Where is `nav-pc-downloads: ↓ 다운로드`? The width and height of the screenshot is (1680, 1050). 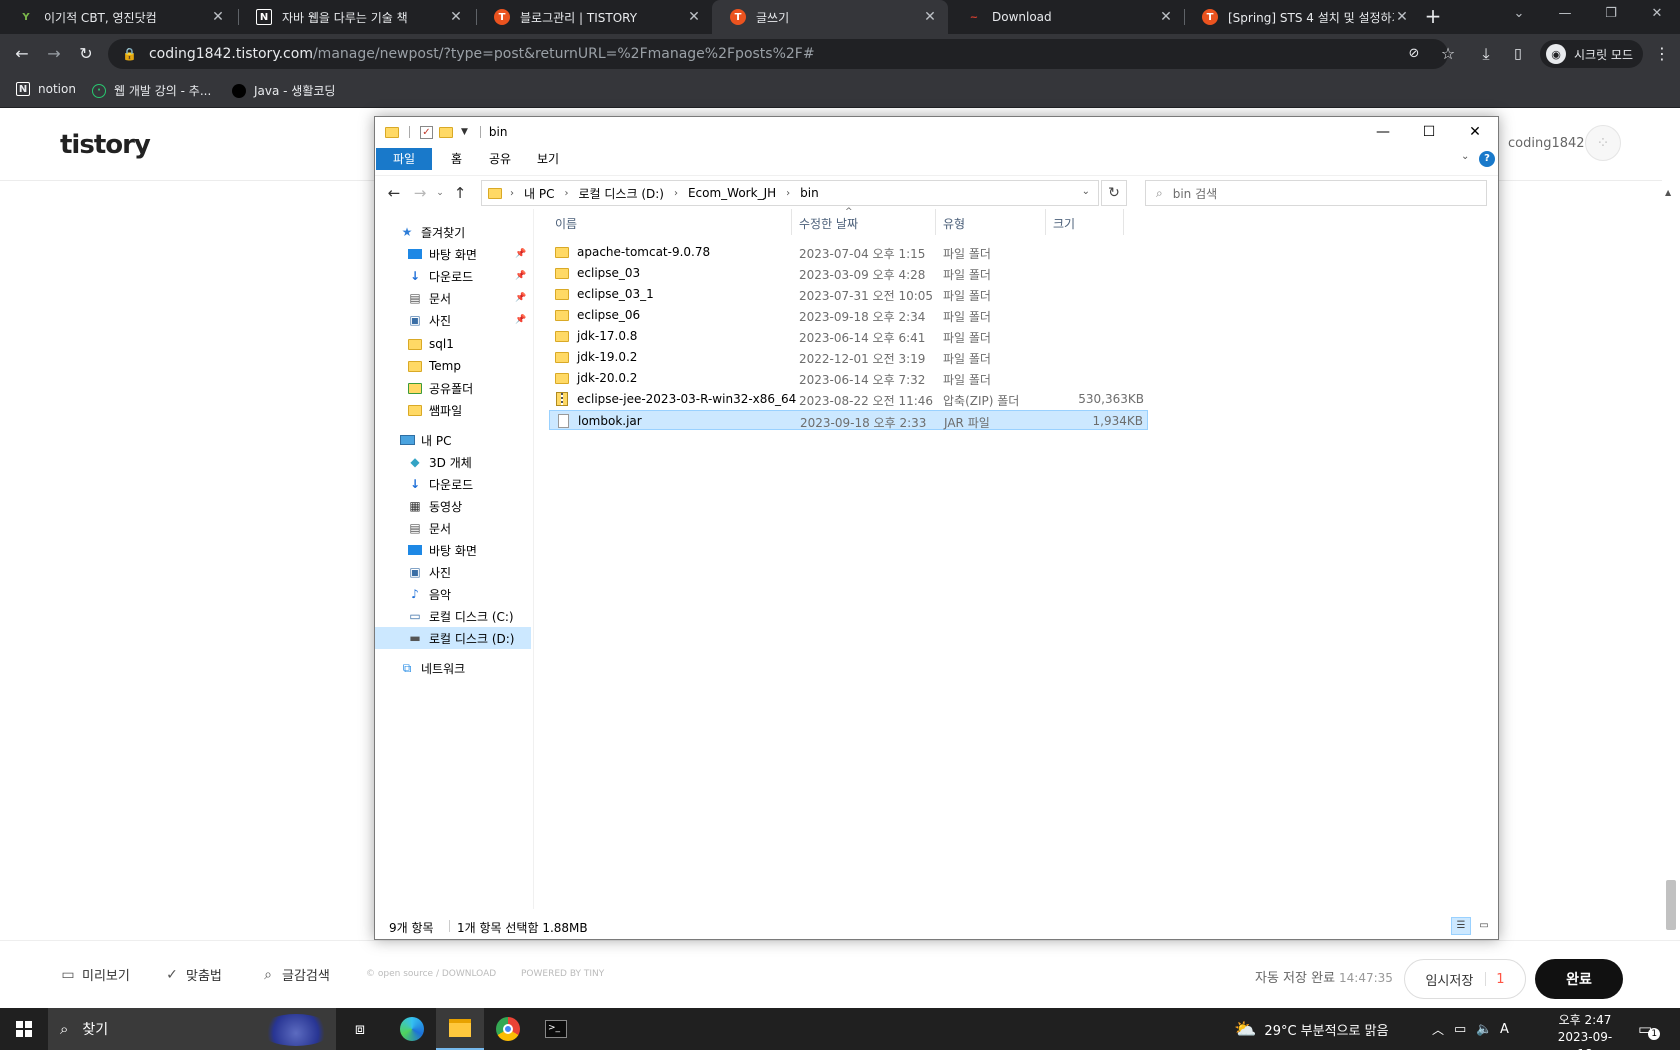
nav-pc-downloads: ↓ 다운로드 is located at coordinates (453, 484).